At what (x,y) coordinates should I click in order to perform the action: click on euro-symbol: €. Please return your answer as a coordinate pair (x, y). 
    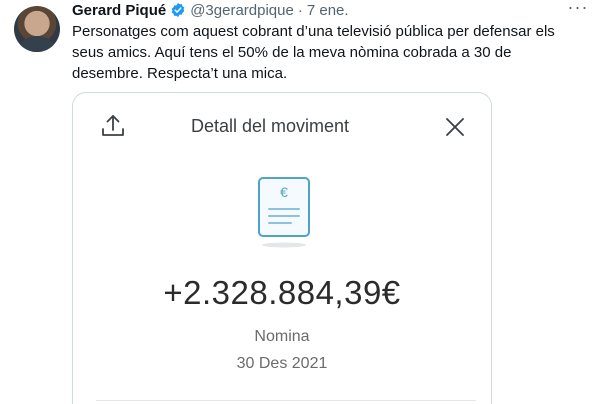
    Looking at the image, I should click on (284, 192).